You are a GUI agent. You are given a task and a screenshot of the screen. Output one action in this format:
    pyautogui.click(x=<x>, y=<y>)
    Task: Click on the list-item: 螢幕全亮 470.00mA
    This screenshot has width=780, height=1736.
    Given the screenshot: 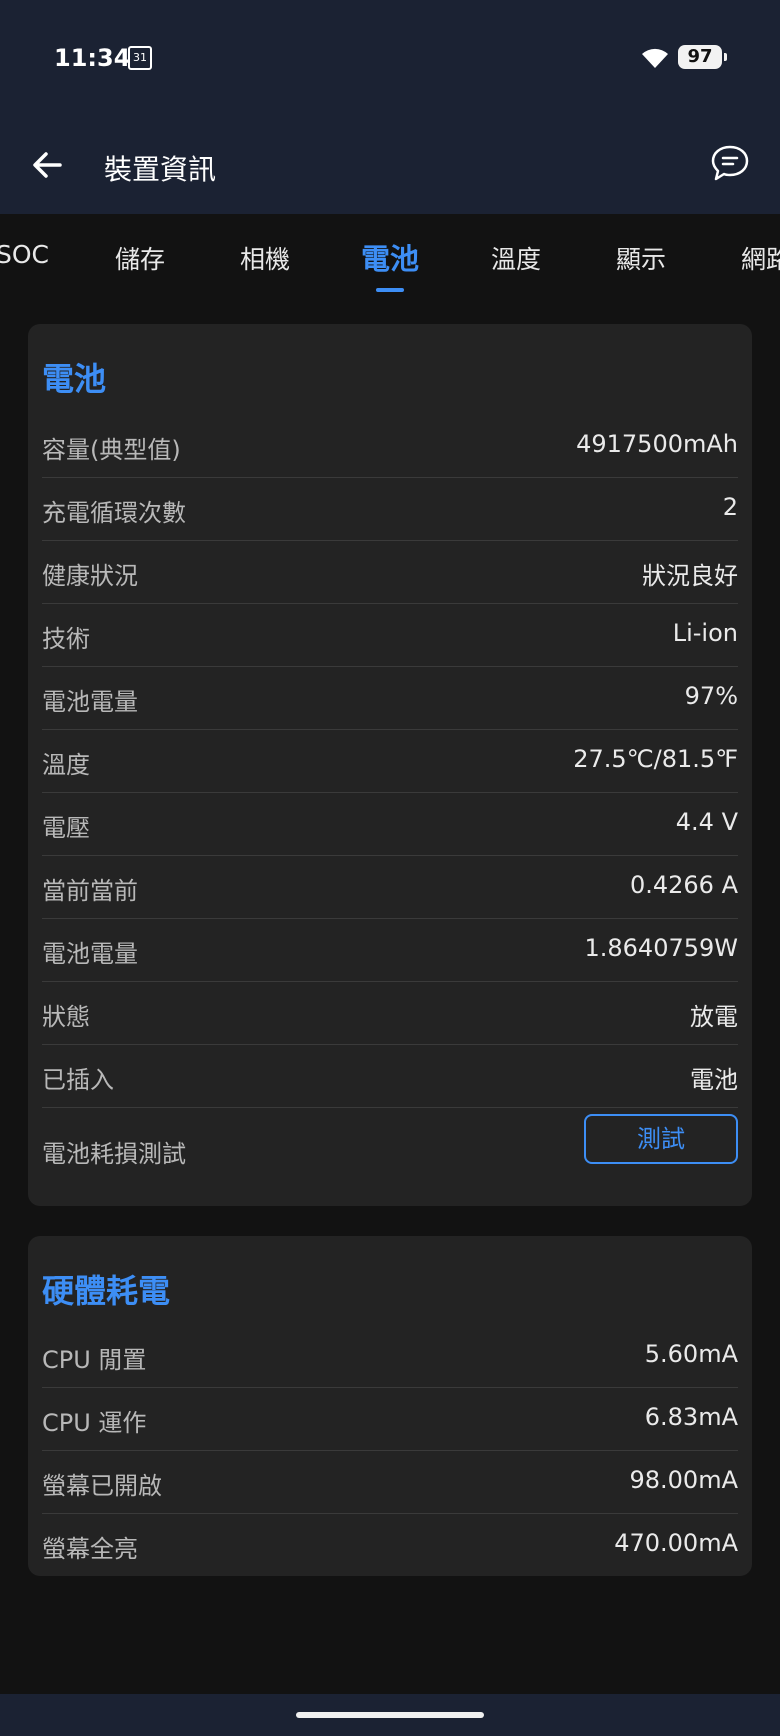 What is the action you would take?
    pyautogui.click(x=390, y=1544)
    